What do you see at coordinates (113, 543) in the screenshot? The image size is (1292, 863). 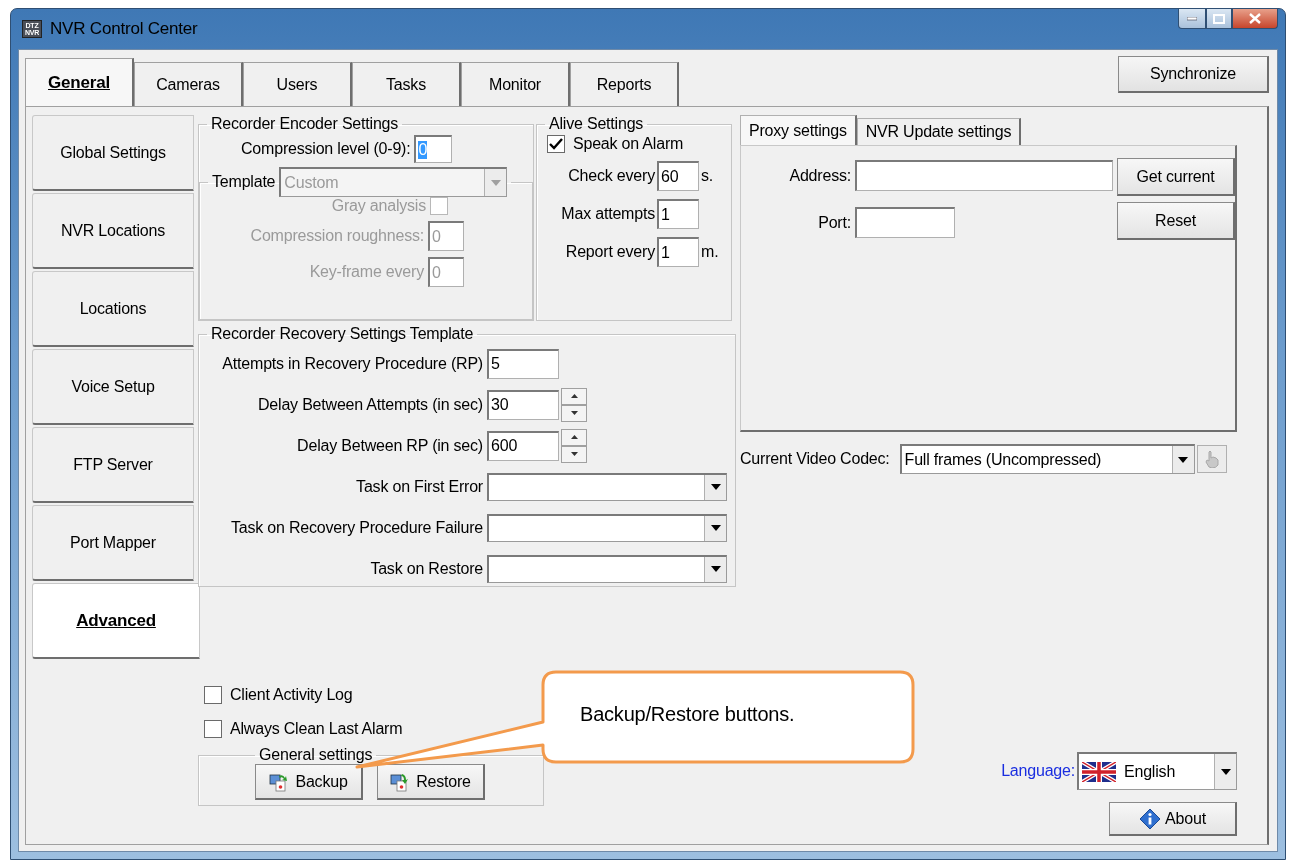 I see `side-tab: Port Mapper` at bounding box center [113, 543].